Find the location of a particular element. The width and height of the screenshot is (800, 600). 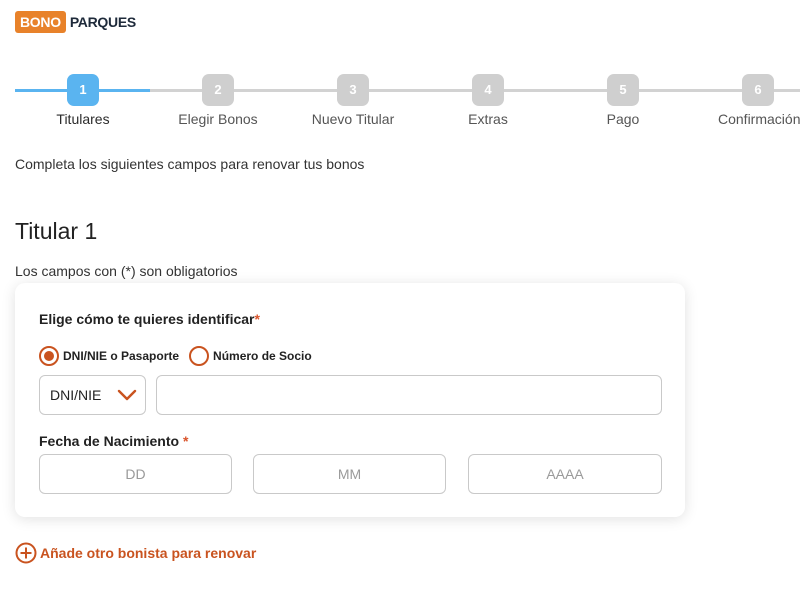

step-extras: 4 Extras is located at coordinates (488, 100).